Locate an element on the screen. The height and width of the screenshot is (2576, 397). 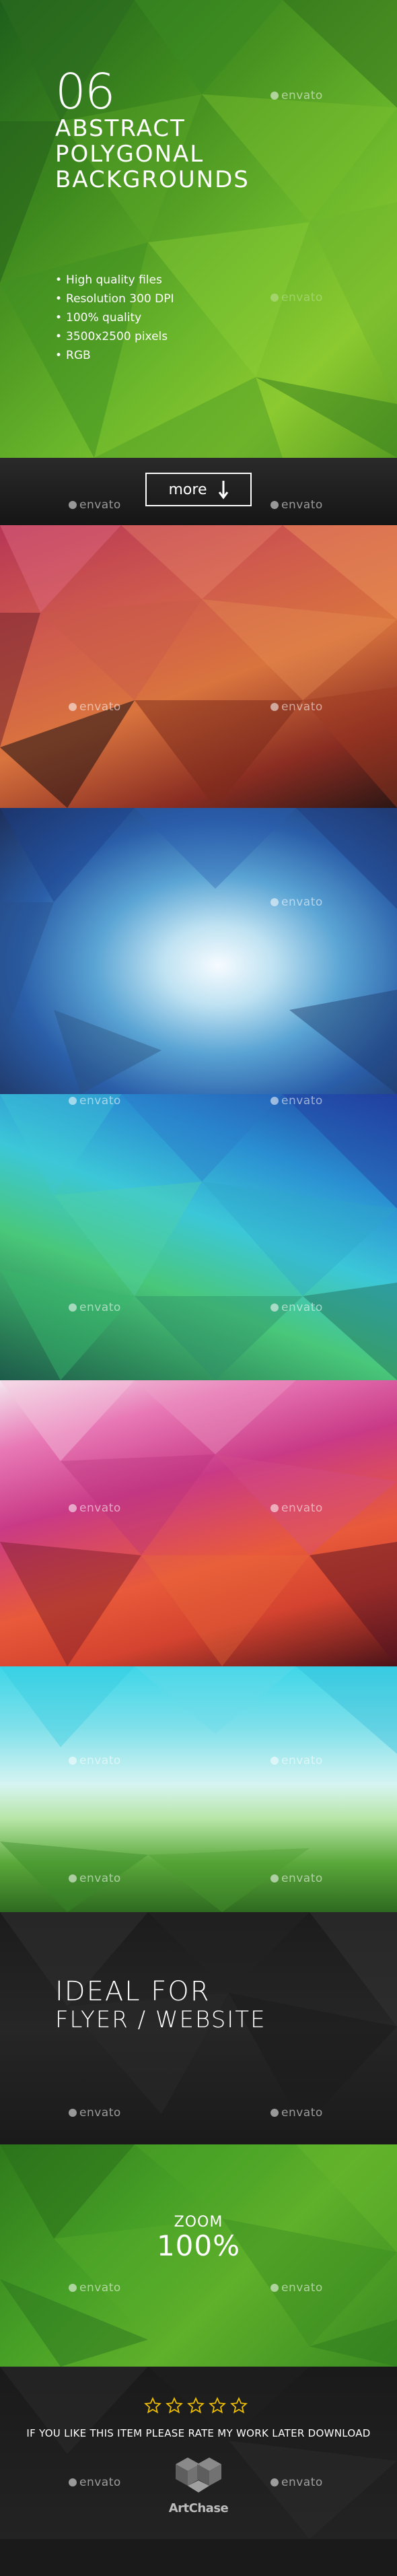
zoom-label: ZOOM is located at coordinates (199, 2222).